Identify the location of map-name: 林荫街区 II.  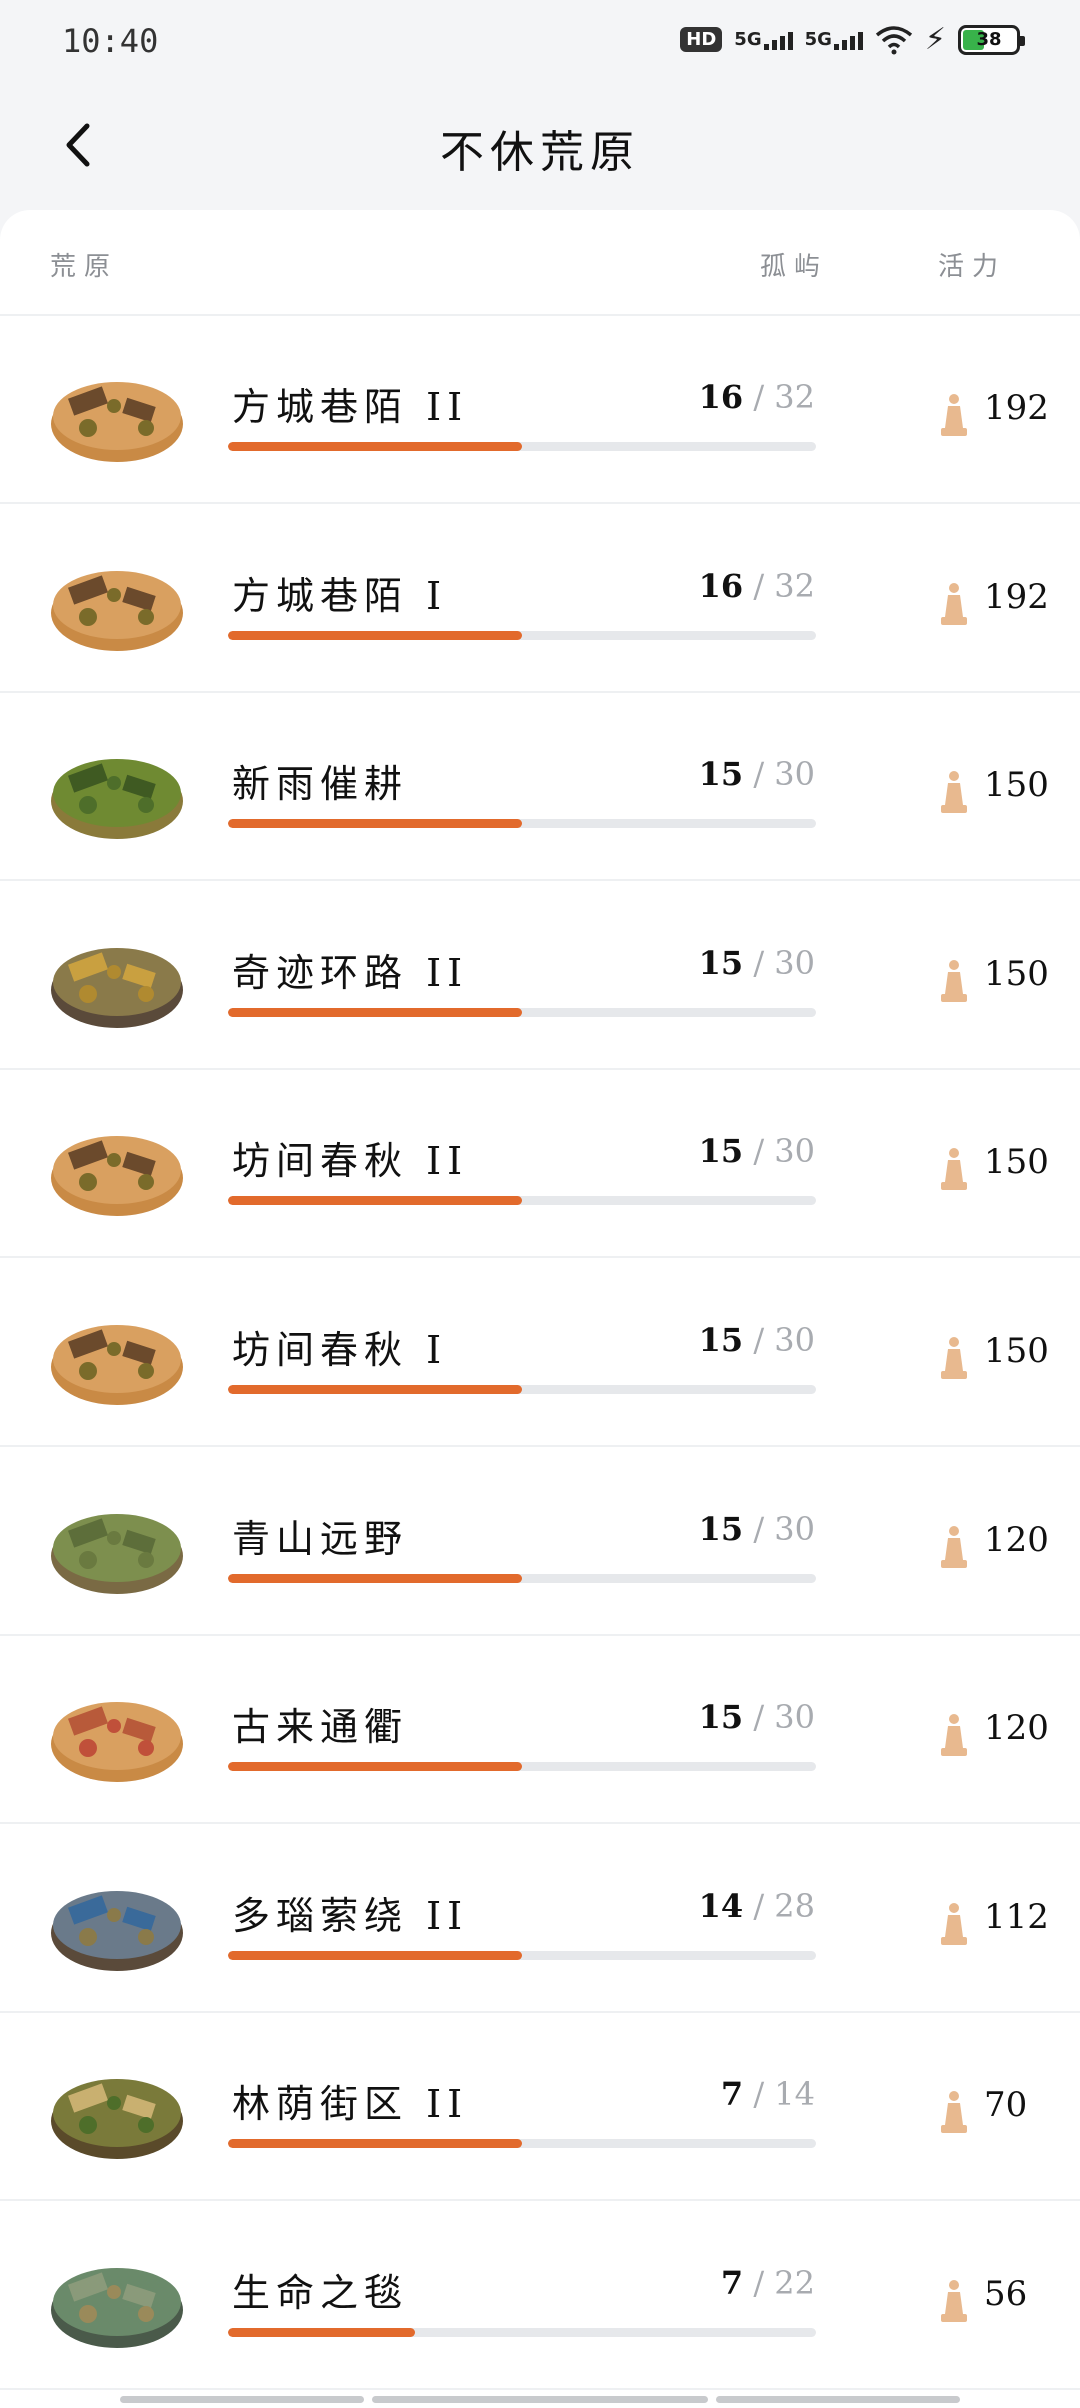
(350, 2104).